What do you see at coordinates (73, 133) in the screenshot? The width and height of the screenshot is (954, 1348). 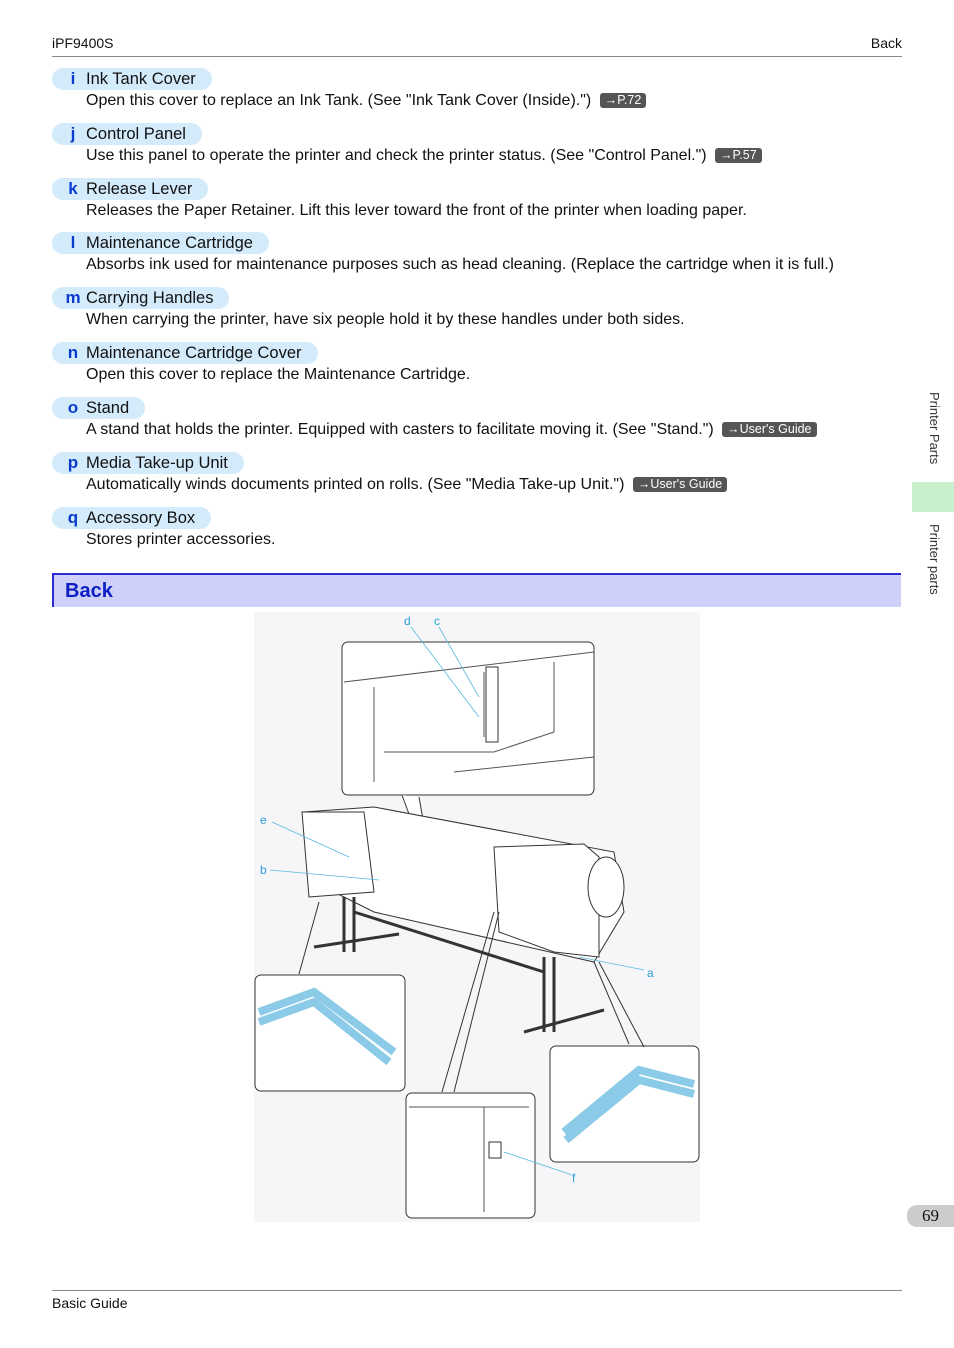 I see `part-letter: j` at bounding box center [73, 133].